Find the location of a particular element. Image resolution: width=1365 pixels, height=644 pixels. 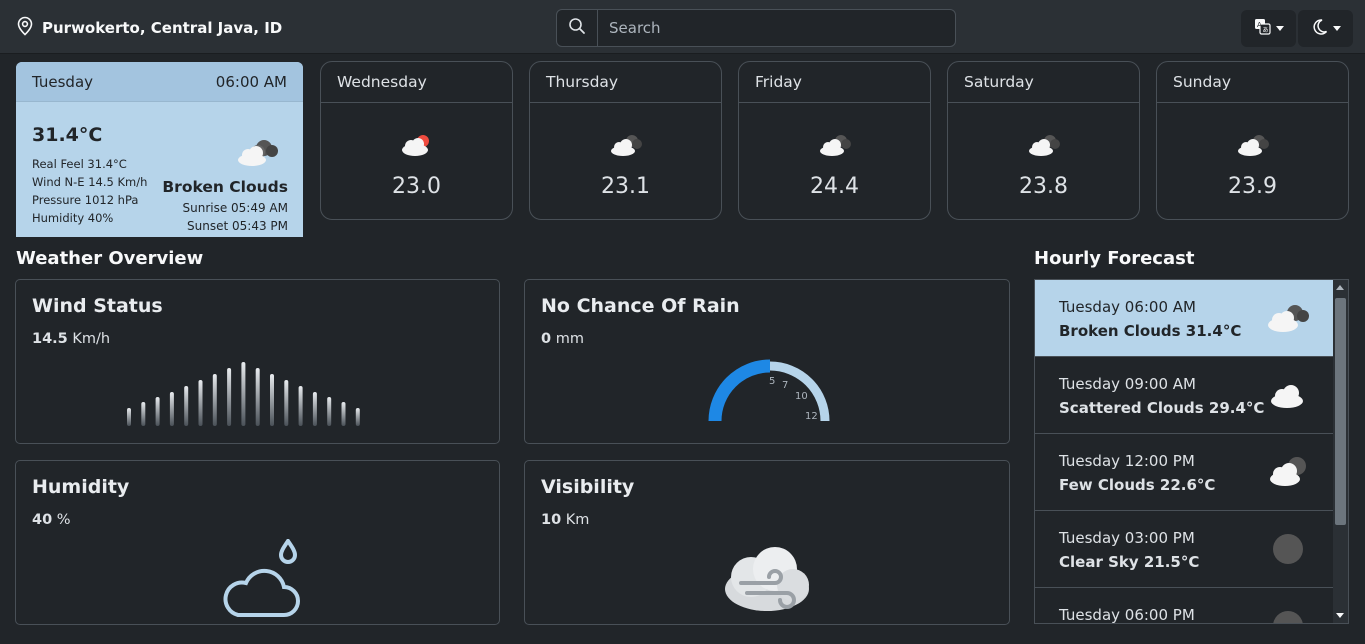

hourly-forecast-title: Hourly Forecast is located at coordinates (1114, 258).